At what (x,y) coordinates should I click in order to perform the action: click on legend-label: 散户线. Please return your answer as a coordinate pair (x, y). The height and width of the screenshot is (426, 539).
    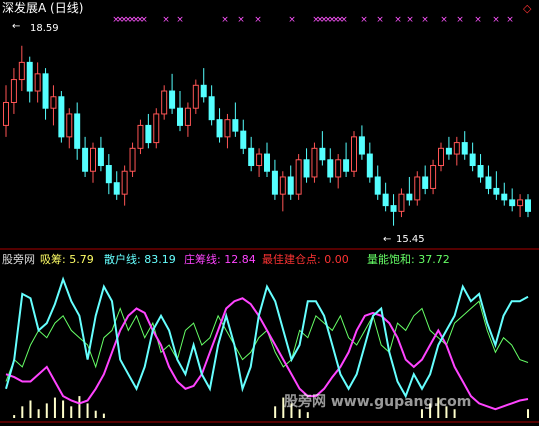
    Looking at the image, I should click on (120, 259).